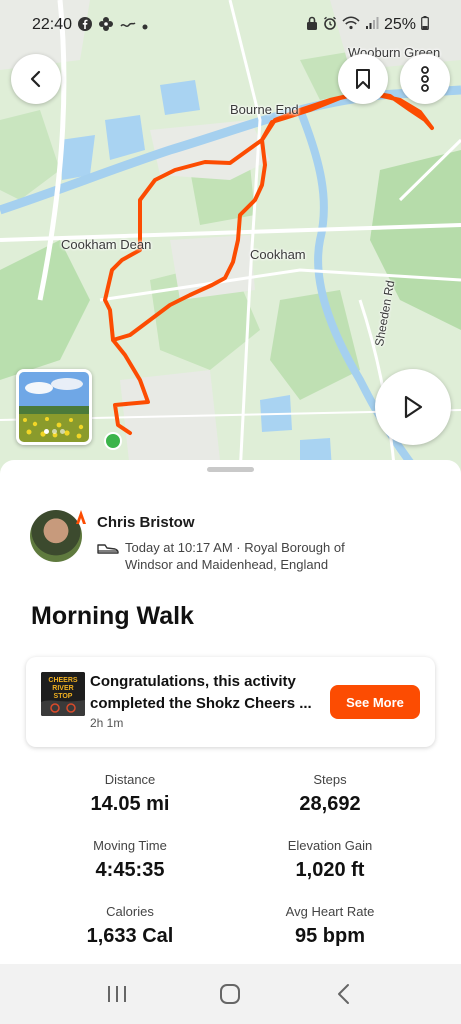 This screenshot has width=461, height=1024. Describe the element at coordinates (130, 804) in the screenshot. I see `stat-value: 14.05 mi` at that location.